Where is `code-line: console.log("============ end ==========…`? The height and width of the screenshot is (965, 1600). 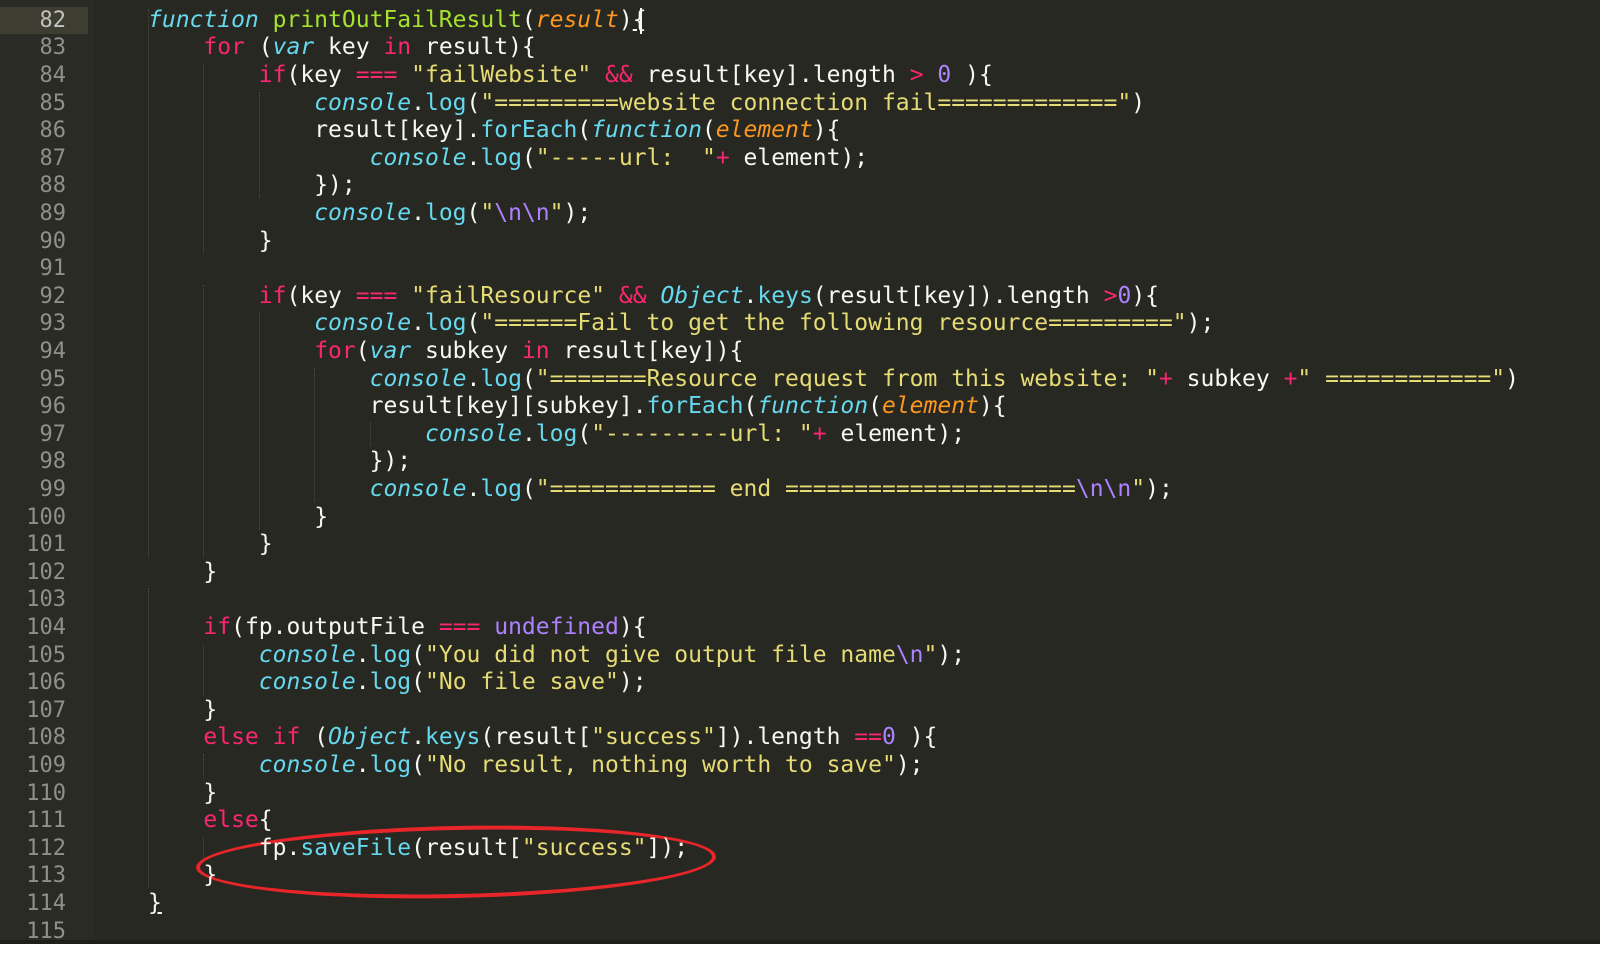
code-line: console.log("============ end ==========… is located at coordinates (771, 490).